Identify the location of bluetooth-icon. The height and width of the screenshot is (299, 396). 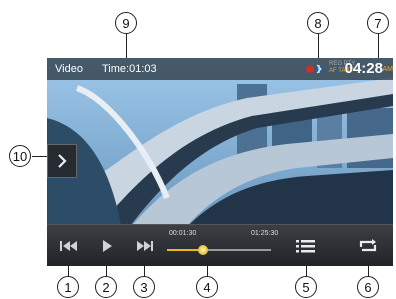
(314, 69).